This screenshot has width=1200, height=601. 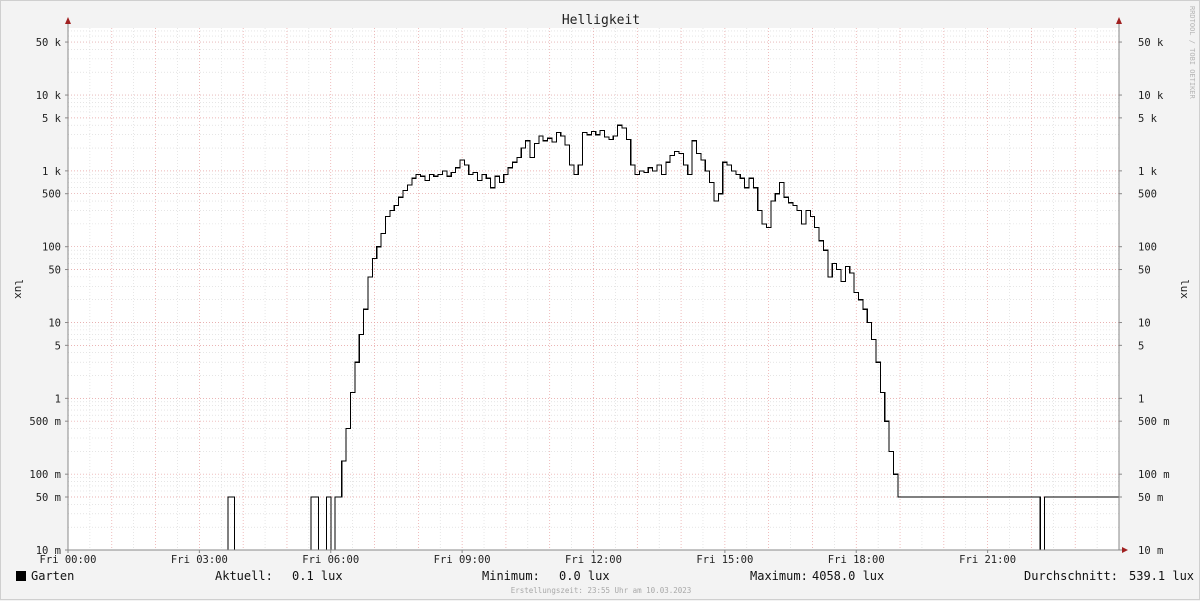 What do you see at coordinates (987, 560) in the screenshot?
I see `x-tick-label: Fri 21:00` at bounding box center [987, 560].